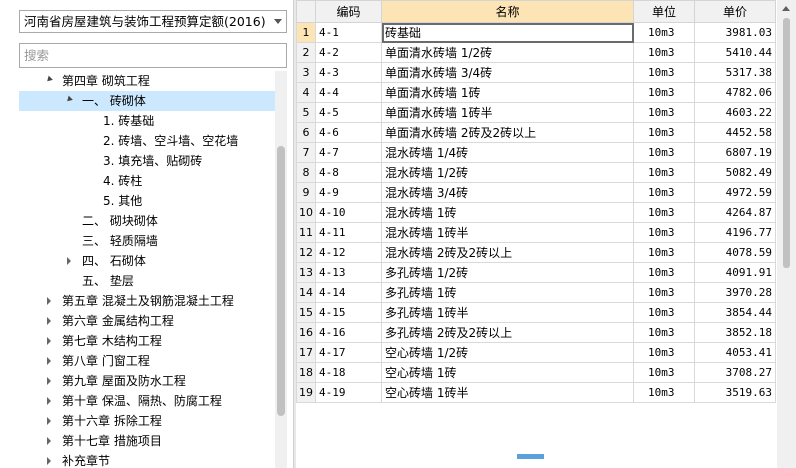  Describe the element at coordinates (536, 332) in the screenshot. I see `table-row: 16 4-16 多孔砖墙 2砖及2砖以上 10m3 3852.18` at that location.